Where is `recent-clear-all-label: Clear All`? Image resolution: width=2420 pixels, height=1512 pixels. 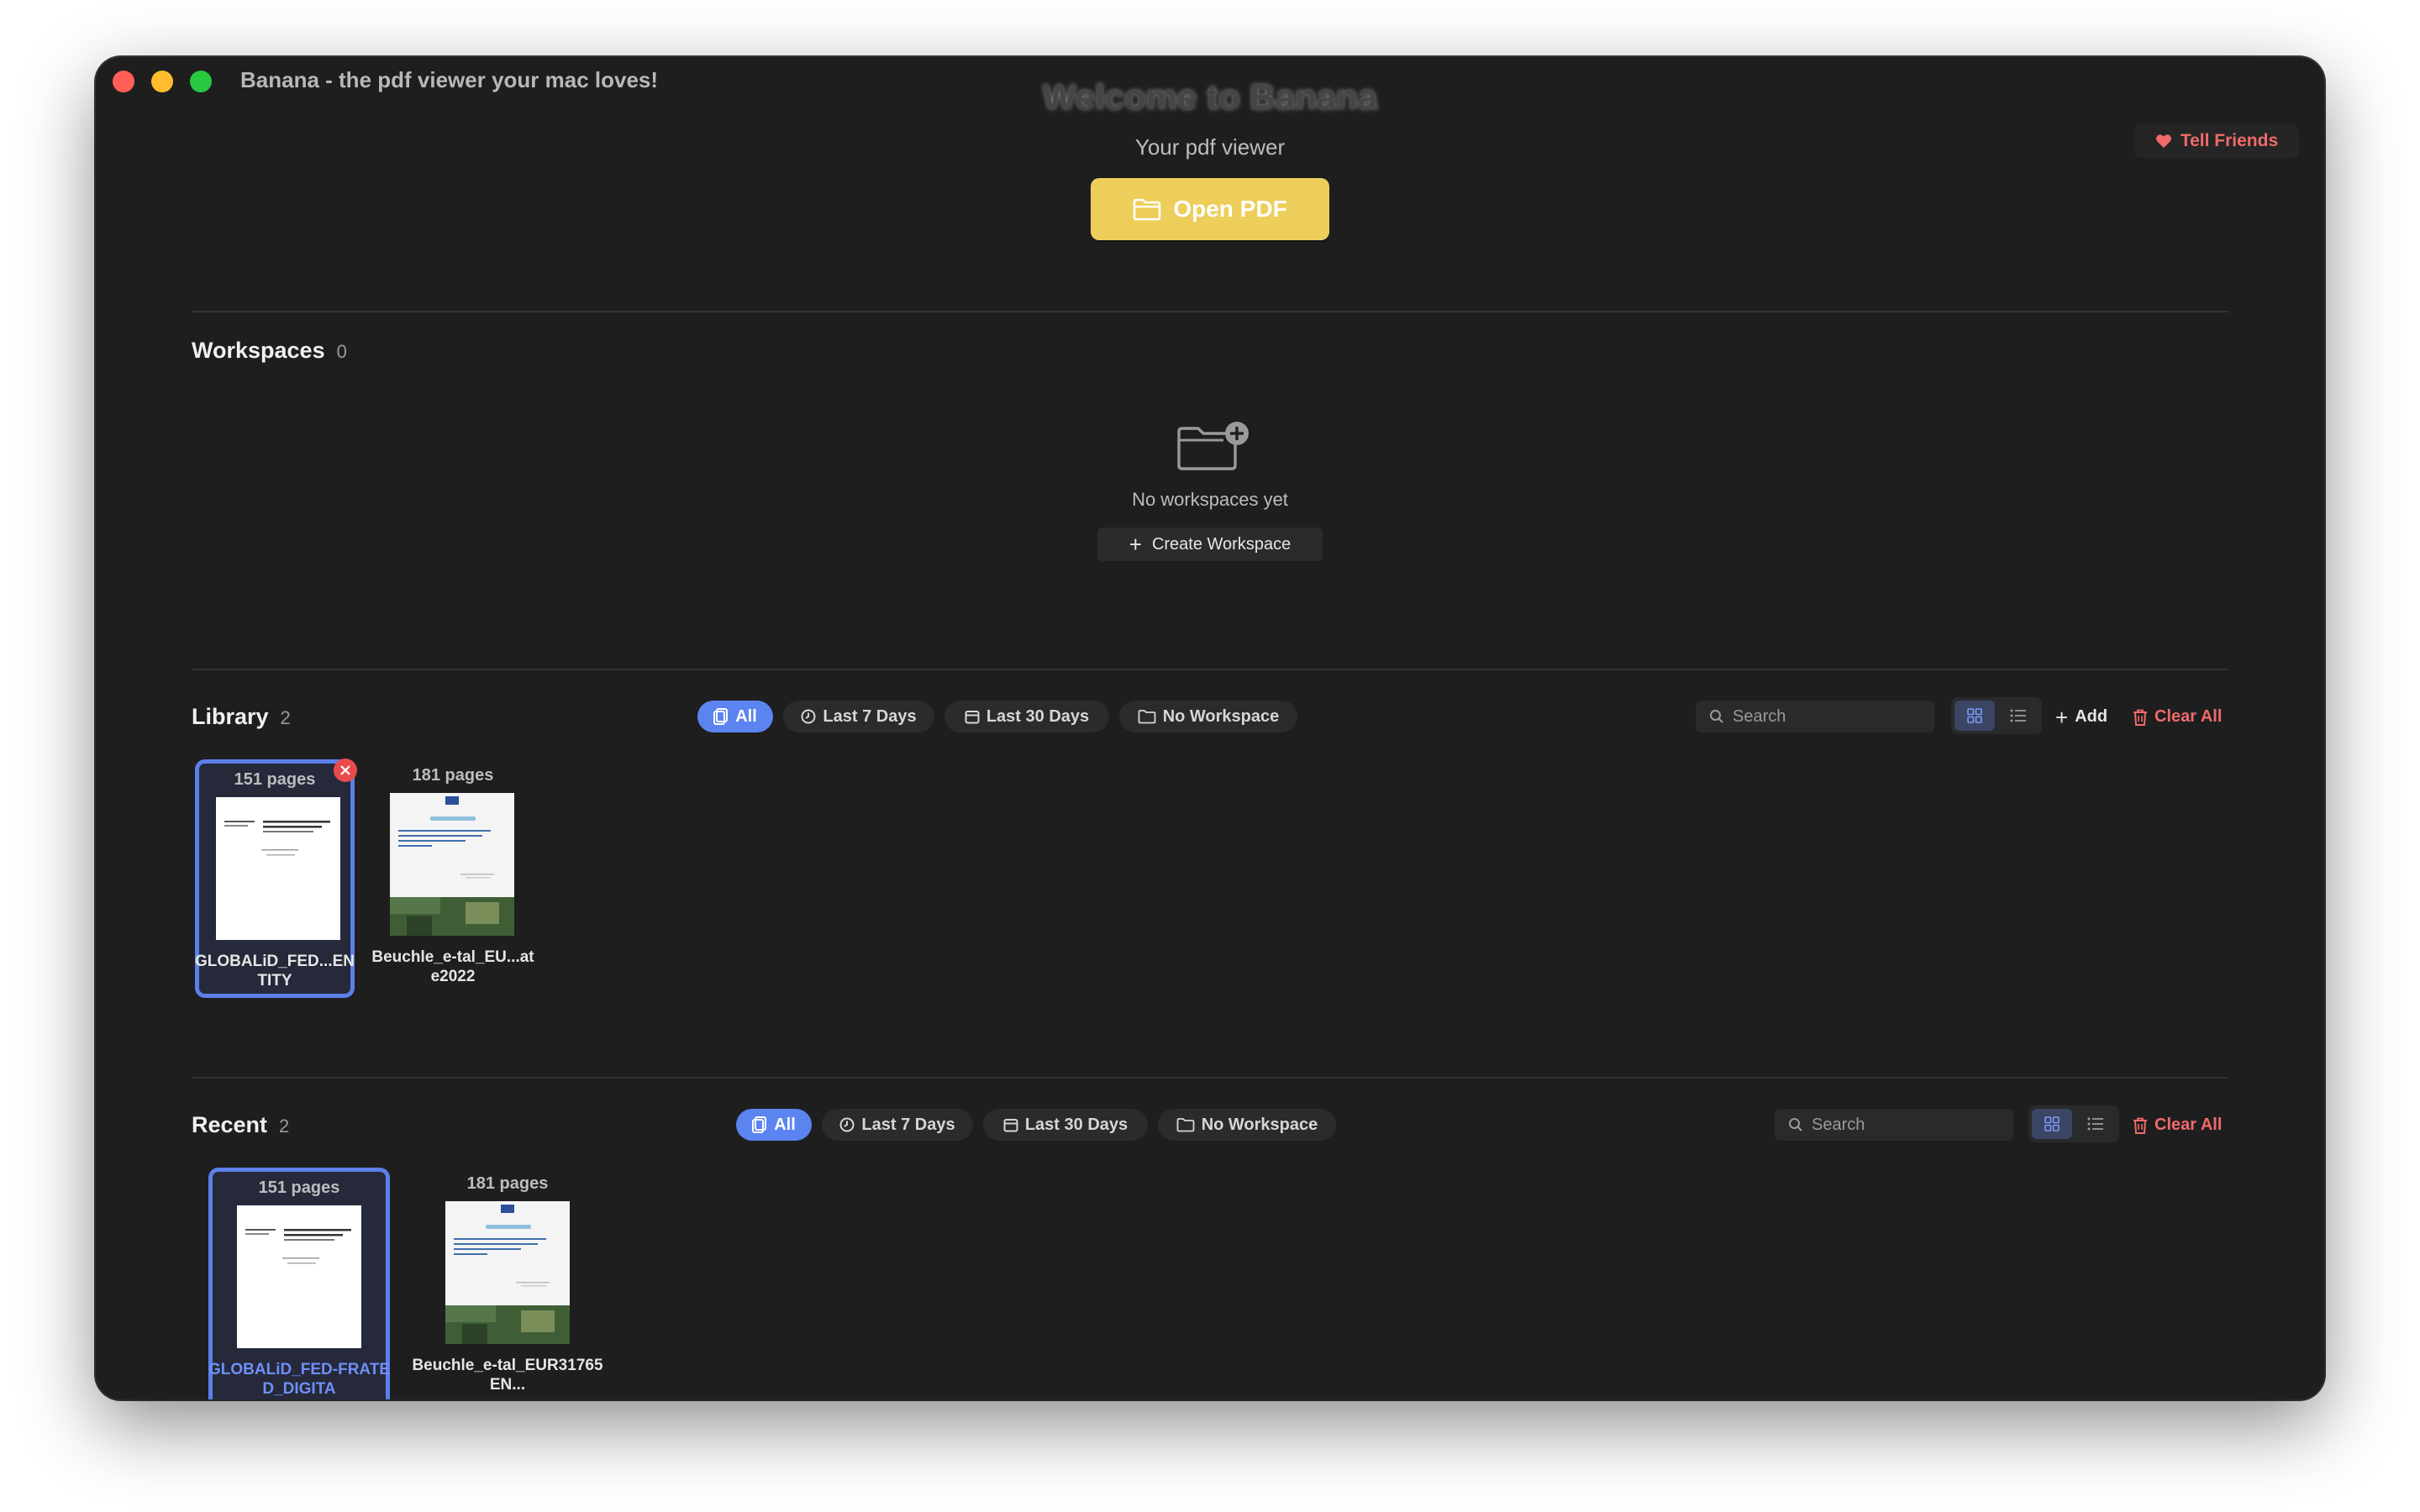
recent-clear-all-label: Clear All is located at coordinates (2188, 1125).